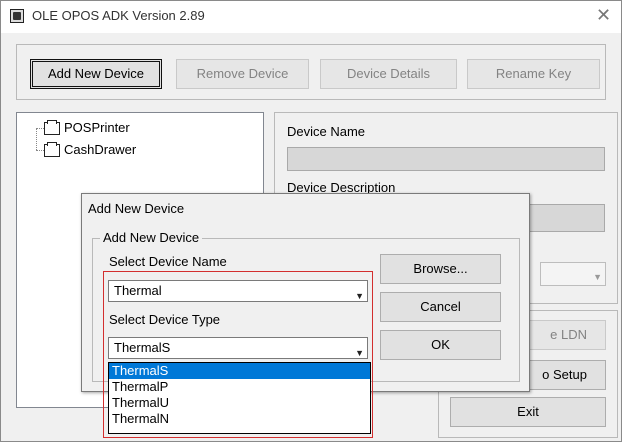 The height and width of the screenshot is (442, 622). Describe the element at coordinates (446, 159) in the screenshot. I see `device-name-field` at that location.